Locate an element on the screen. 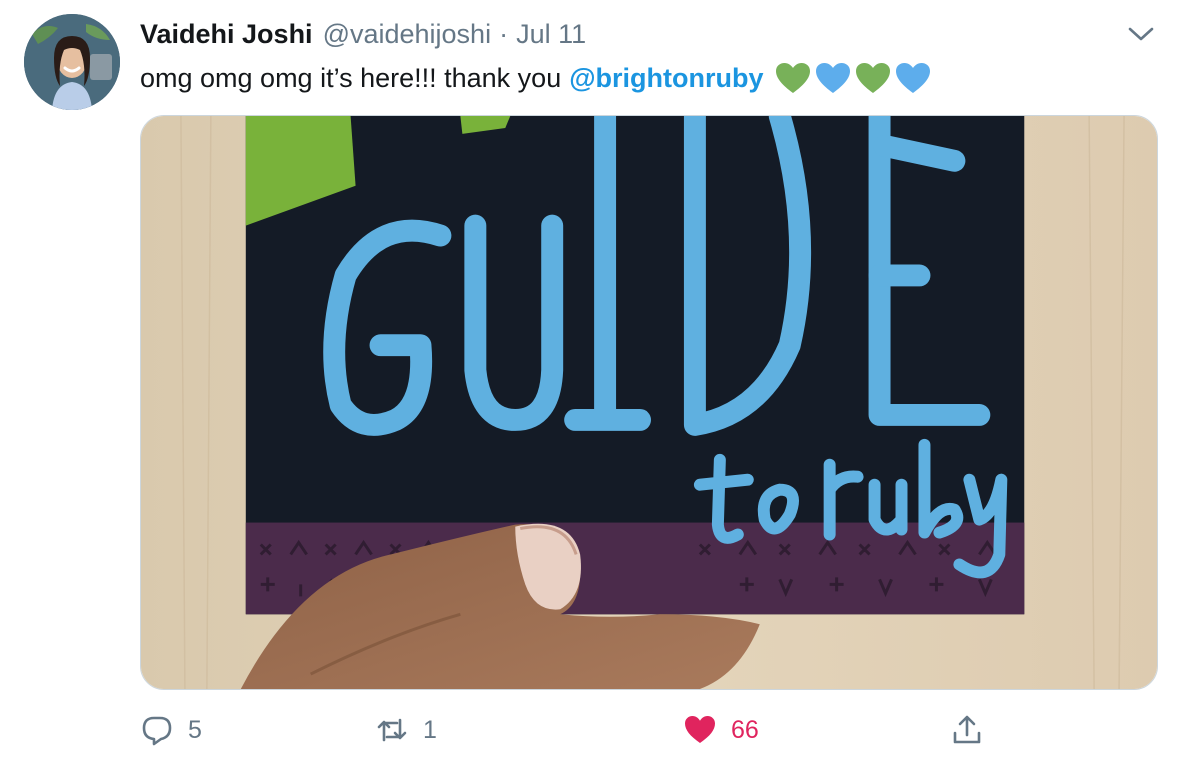 The height and width of the screenshot is (760, 1180). reply-button: 5 is located at coordinates (171, 730).